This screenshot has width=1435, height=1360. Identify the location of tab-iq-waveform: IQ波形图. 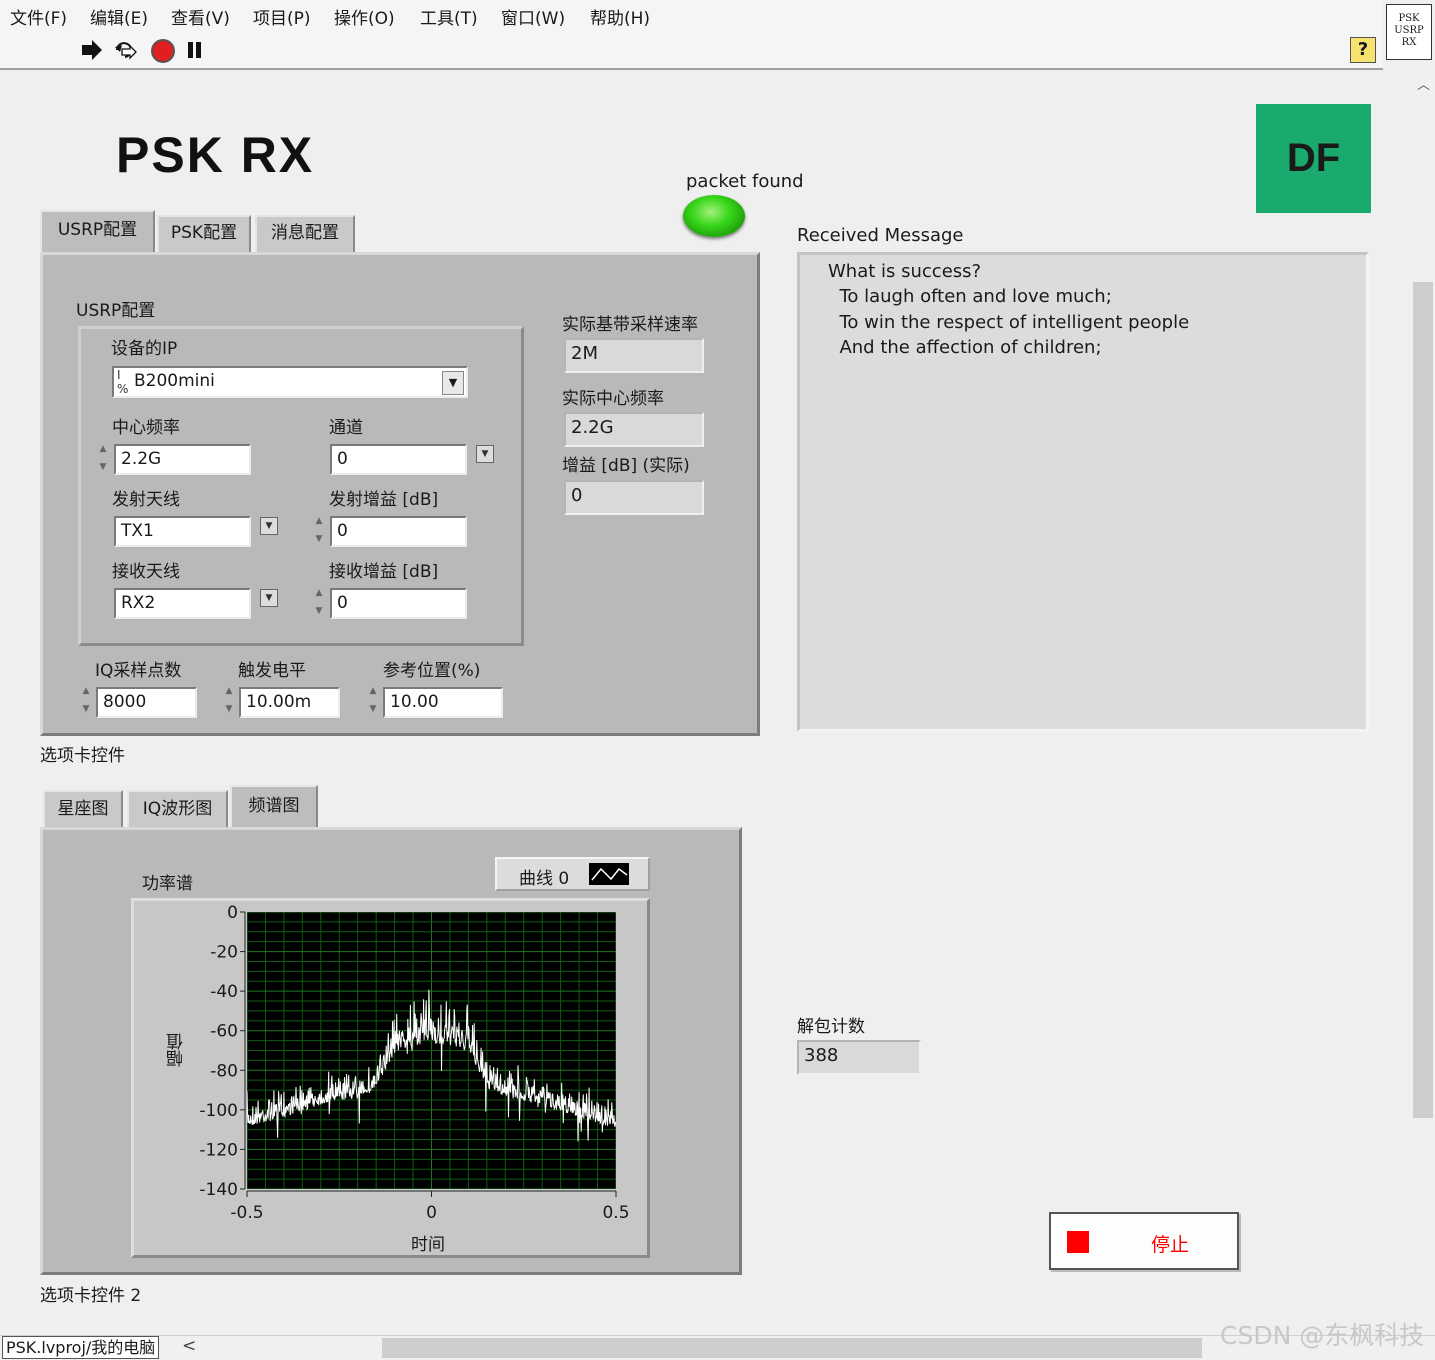
(177, 809).